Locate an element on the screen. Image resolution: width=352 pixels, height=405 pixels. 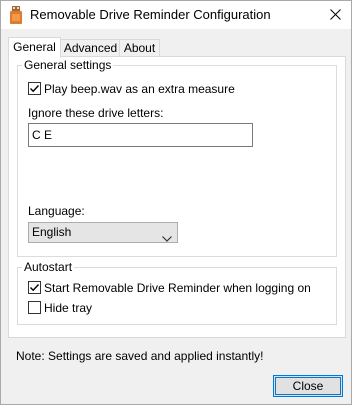
close-button-label: Close is located at coordinates (308, 386).